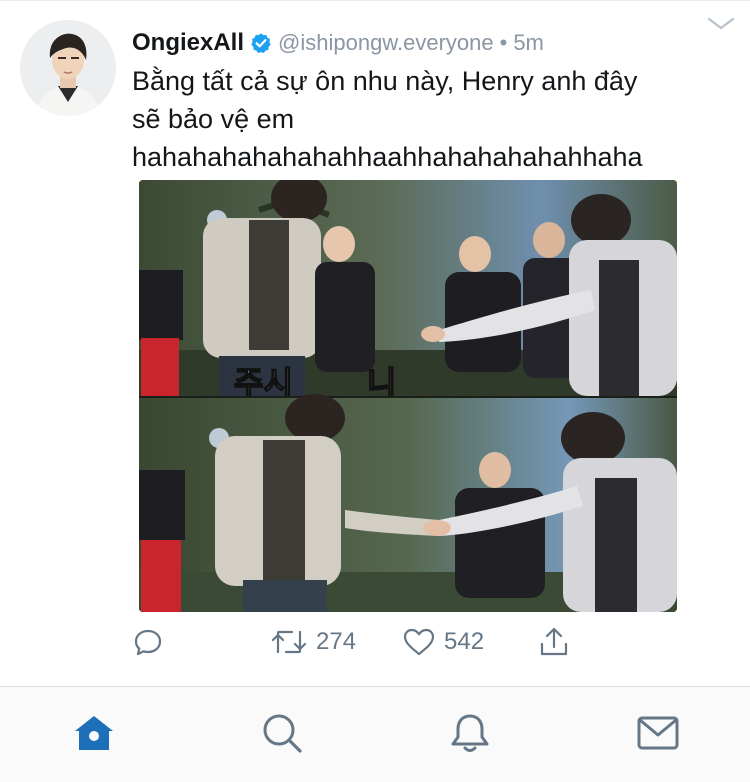  I want to click on top-divider, so click(375, 0).